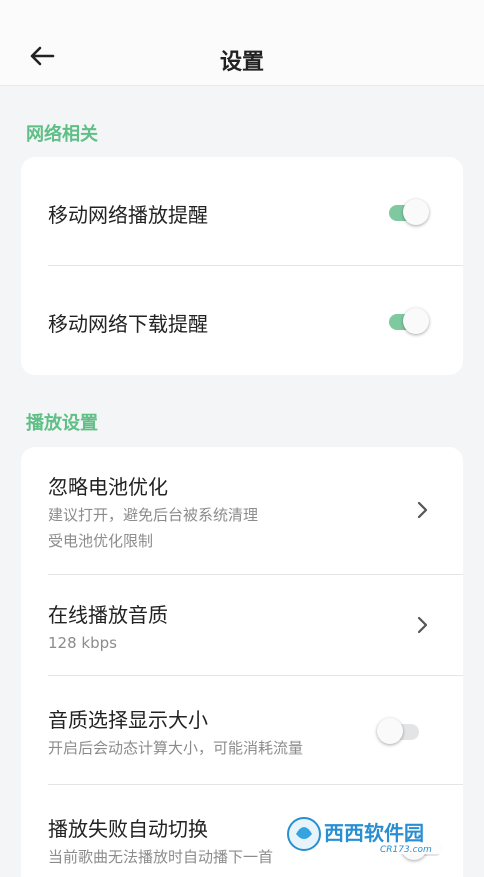  What do you see at coordinates (82, 643) in the screenshot?
I see `setting-subtitle: 128 kbps` at bounding box center [82, 643].